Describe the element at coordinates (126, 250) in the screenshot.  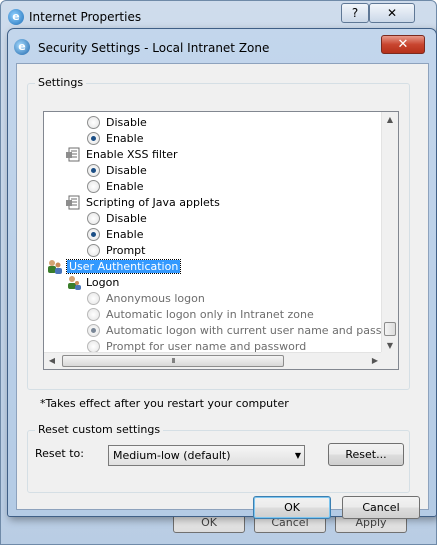
I see `settings-row-label: Prompt` at that location.